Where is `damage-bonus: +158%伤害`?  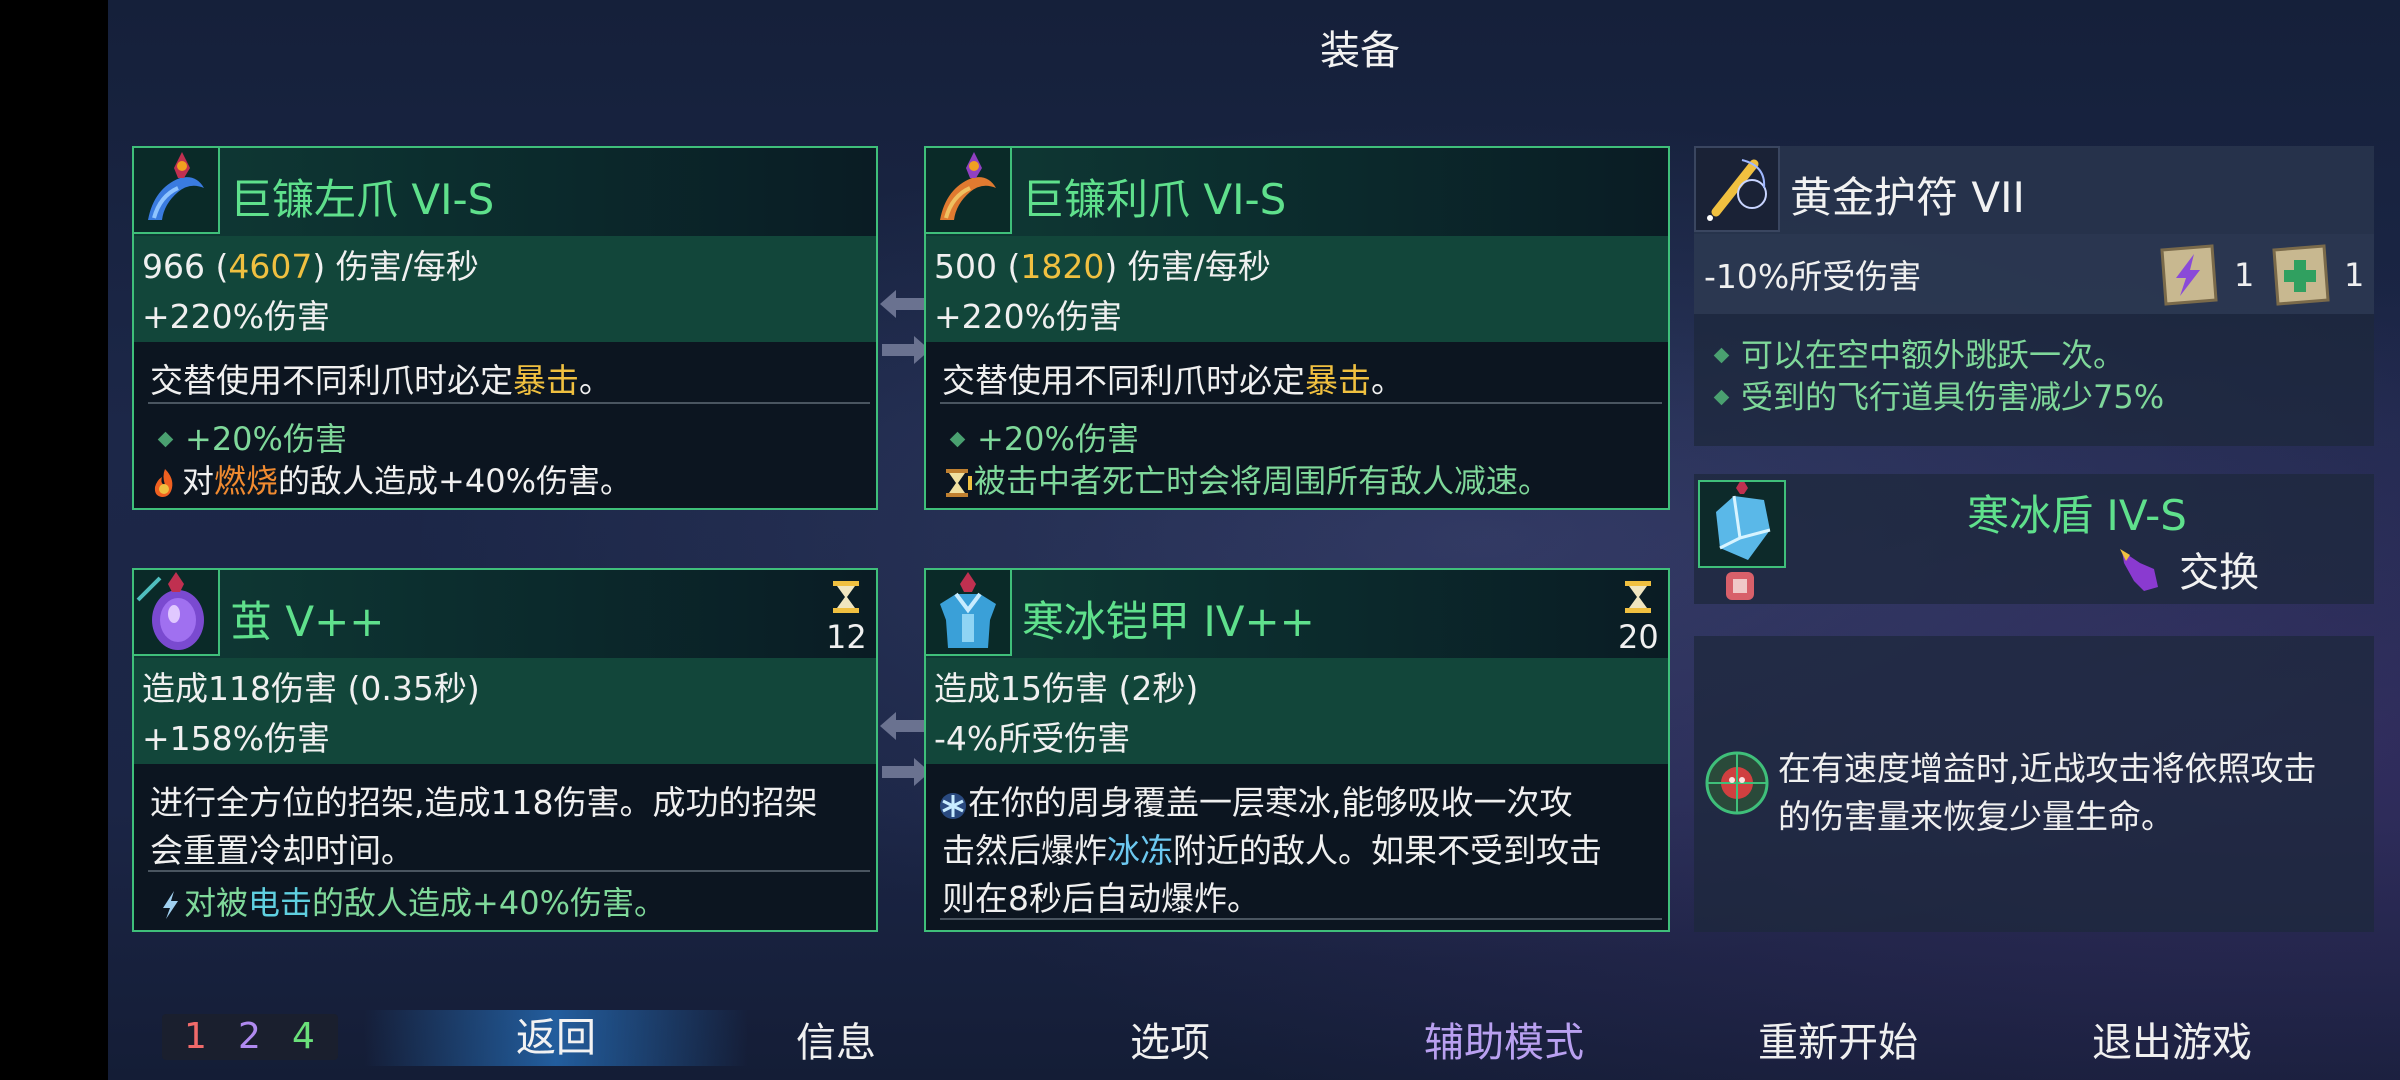
damage-bonus: +158%伤害 is located at coordinates (236, 738).